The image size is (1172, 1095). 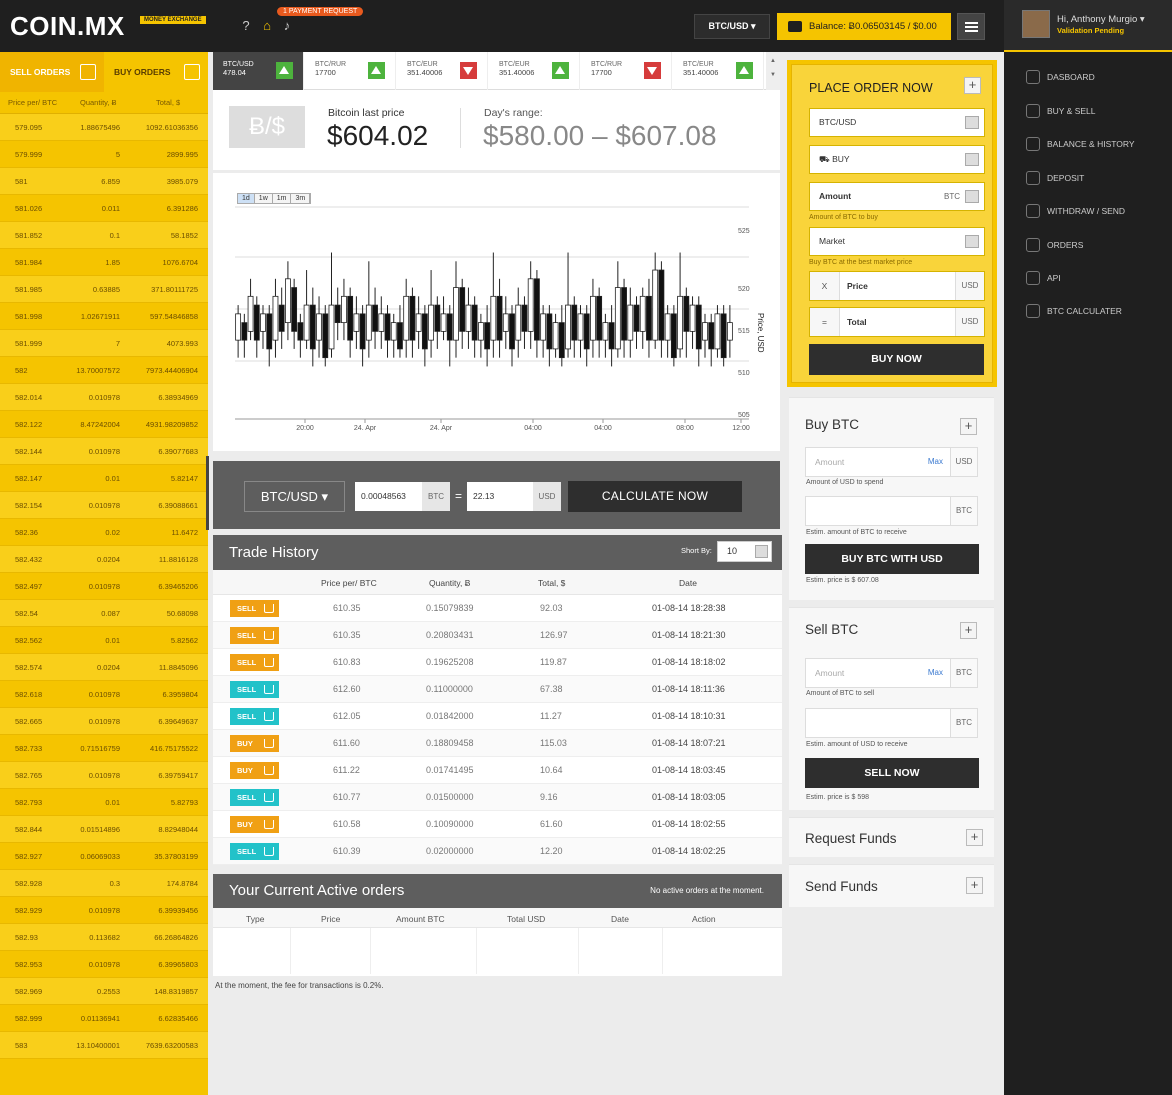 What do you see at coordinates (897, 241) in the screenshot?
I see `order-type-select: Market` at bounding box center [897, 241].